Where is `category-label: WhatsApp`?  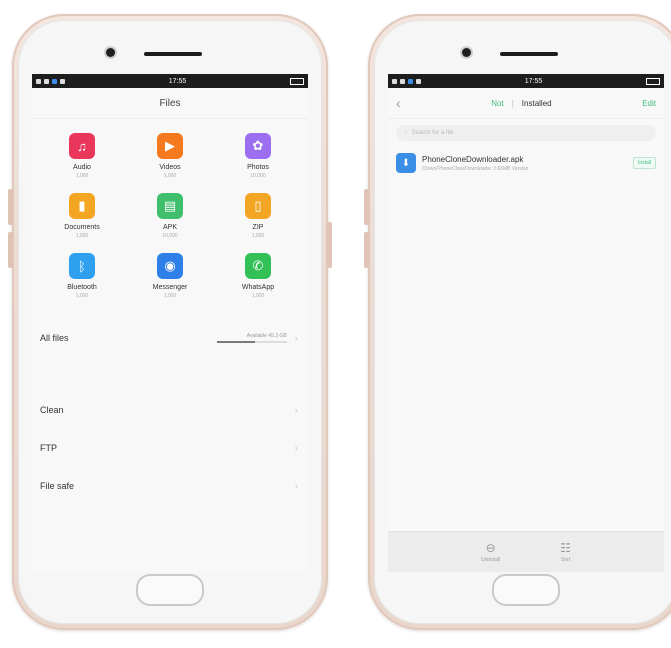
category-label: WhatsApp is located at coordinates (258, 287).